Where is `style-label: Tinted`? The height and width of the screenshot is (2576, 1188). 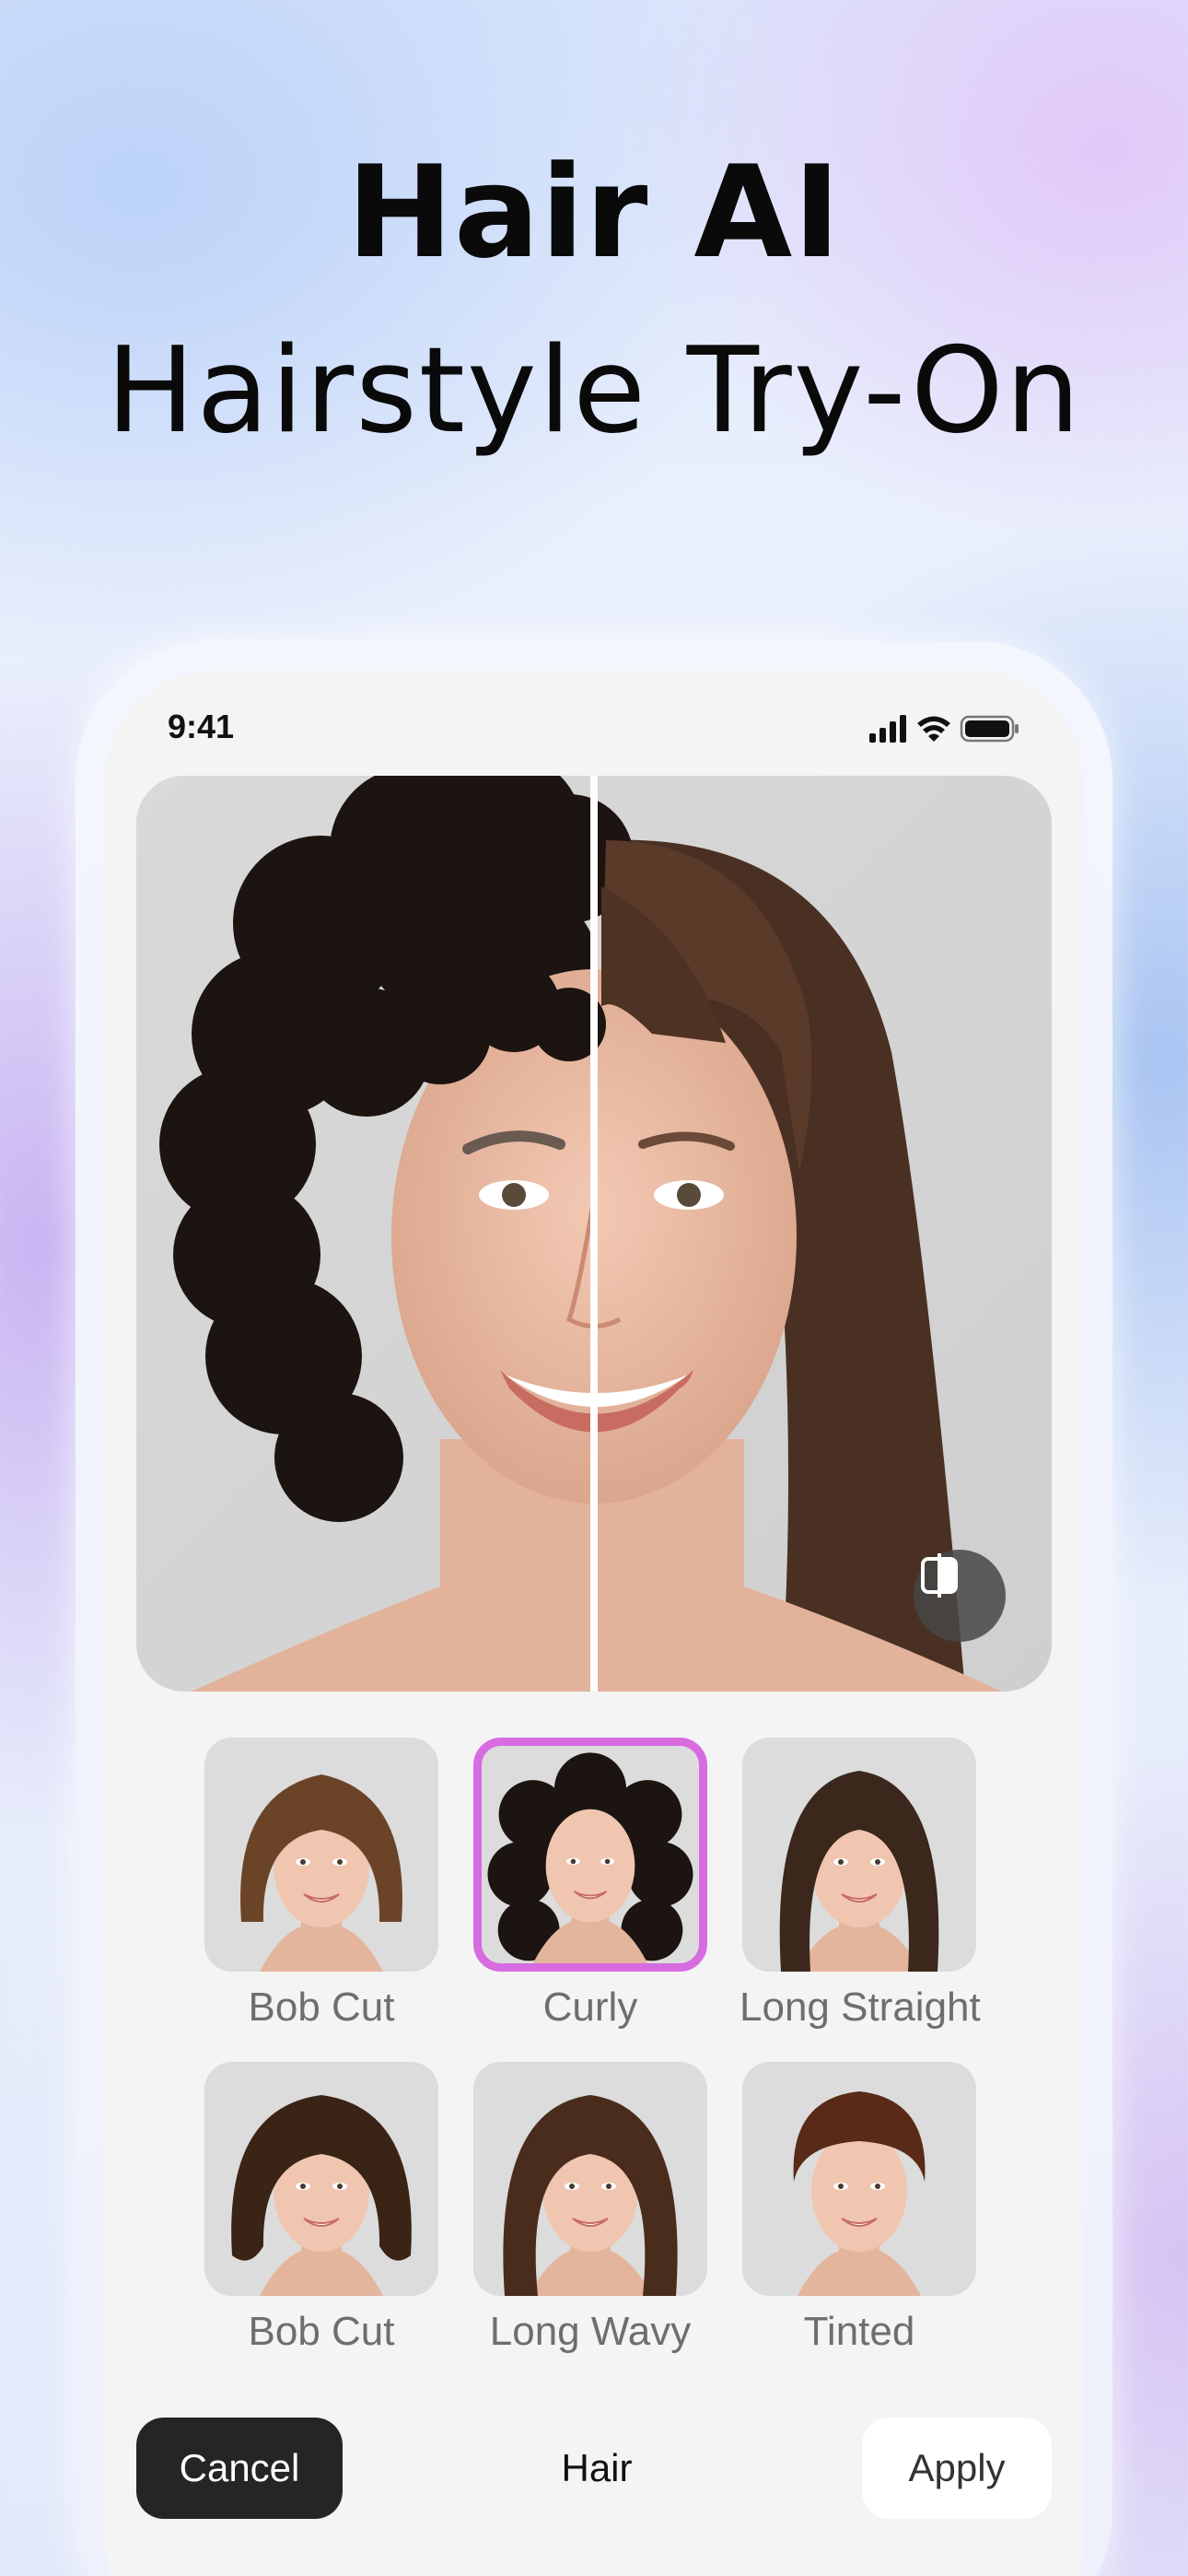 style-label: Tinted is located at coordinates (859, 2331).